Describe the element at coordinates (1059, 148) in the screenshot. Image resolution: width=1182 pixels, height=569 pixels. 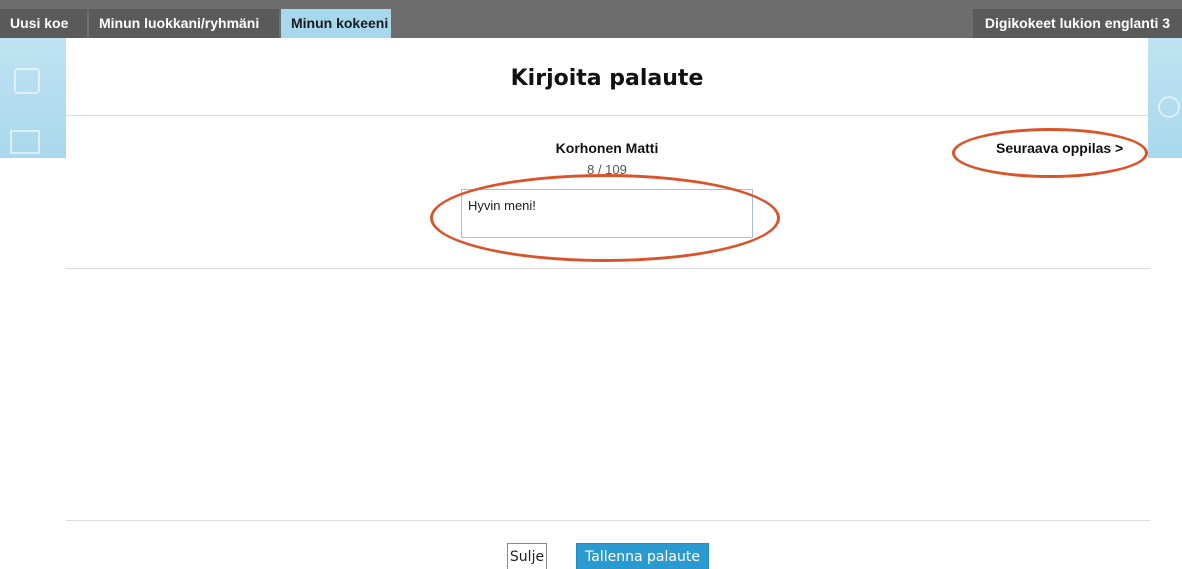
I see `next-student-link: Seuraava oppilas >` at that location.